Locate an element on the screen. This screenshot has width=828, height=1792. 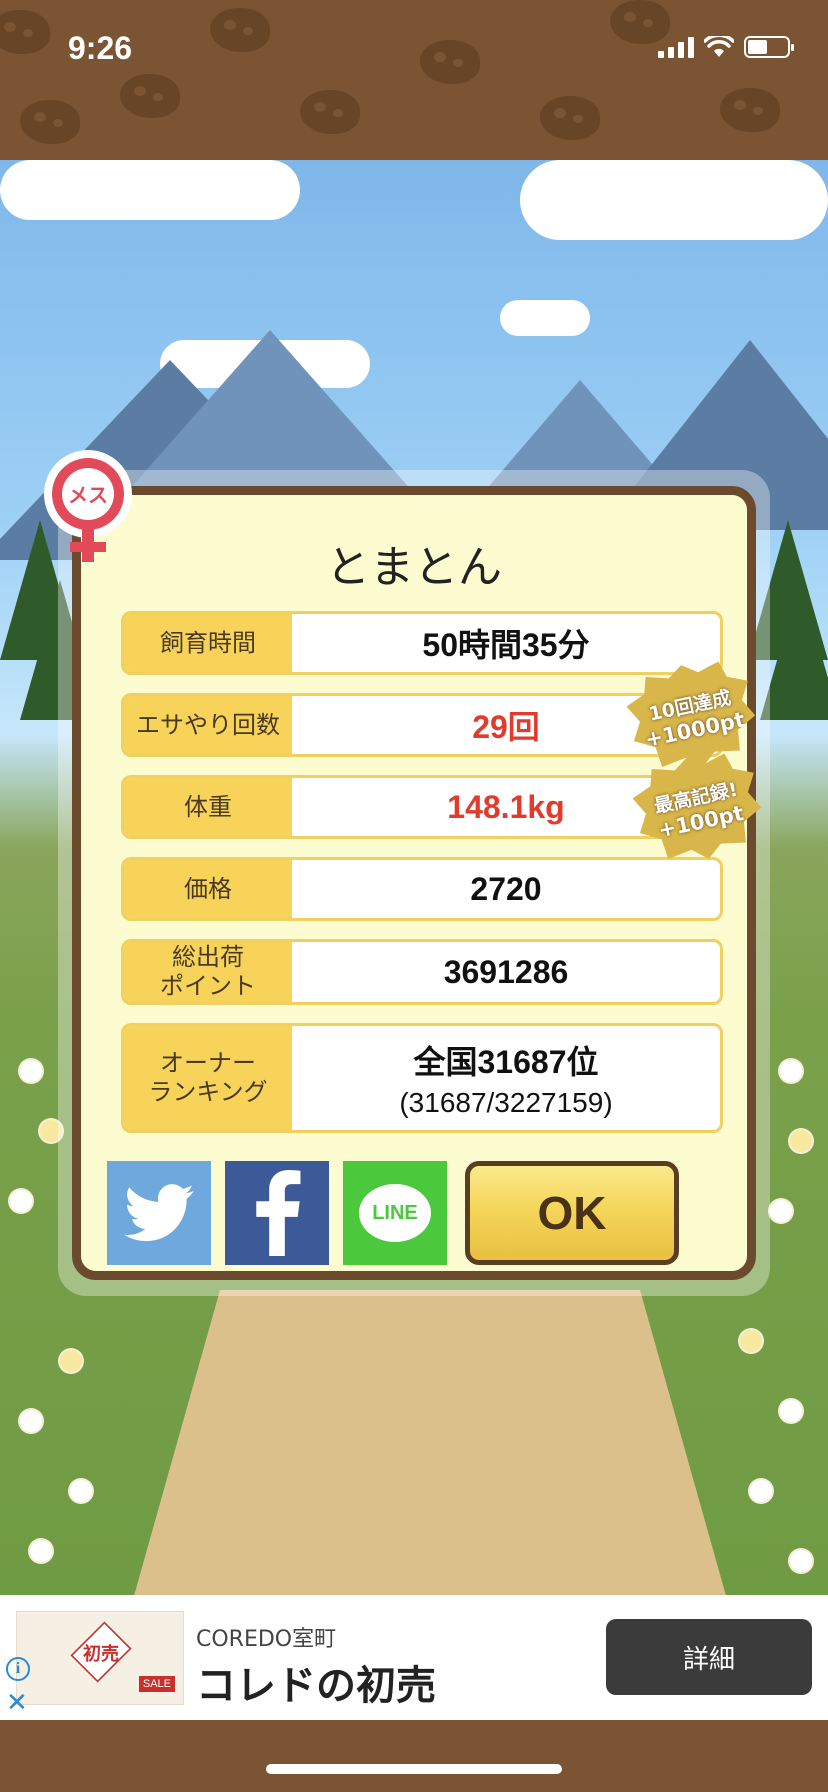
home-indicator is located at coordinates (414, 1769).